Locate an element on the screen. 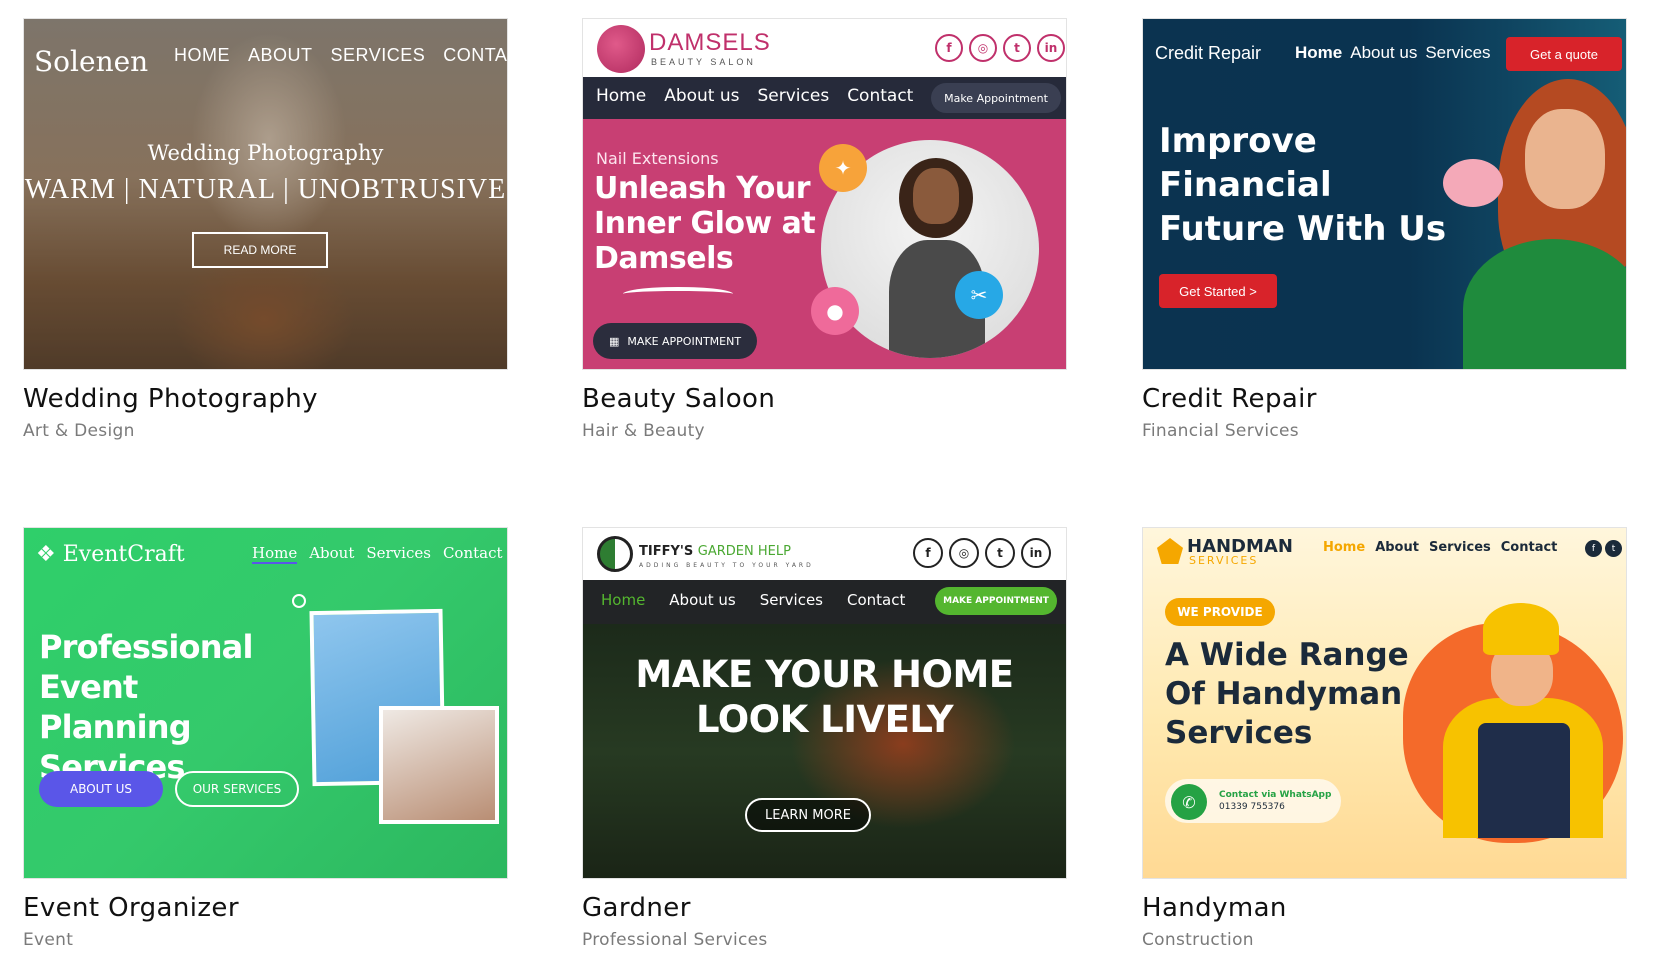 This screenshot has height=968, width=1654. nav-services: SERVICES is located at coordinates (378, 55).